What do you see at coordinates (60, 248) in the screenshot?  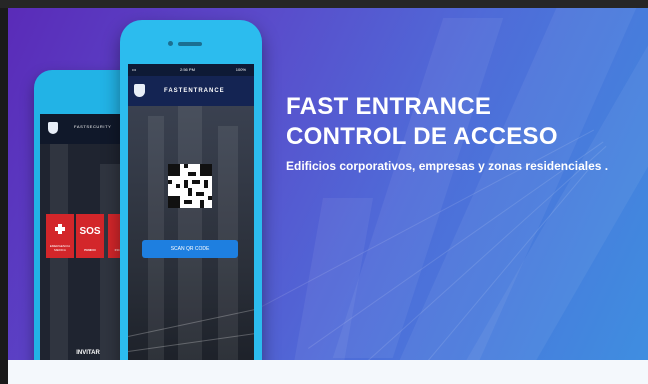 I see `medical-emergency-label: EMERGENCIA MEDICA` at bounding box center [60, 248].